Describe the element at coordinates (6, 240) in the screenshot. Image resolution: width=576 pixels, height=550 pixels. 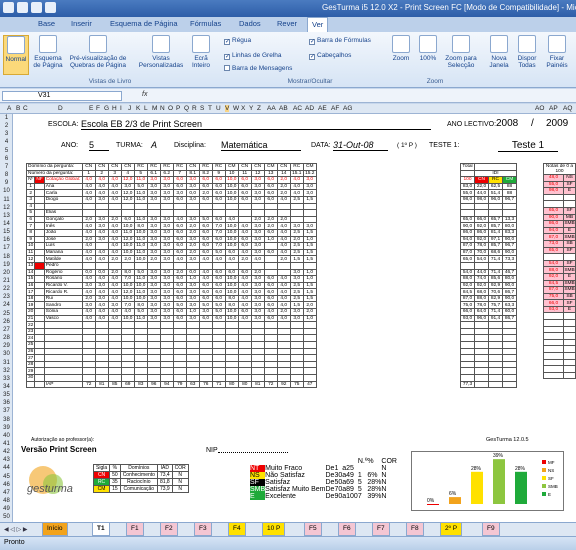
I see `row-header: 16` at that location.